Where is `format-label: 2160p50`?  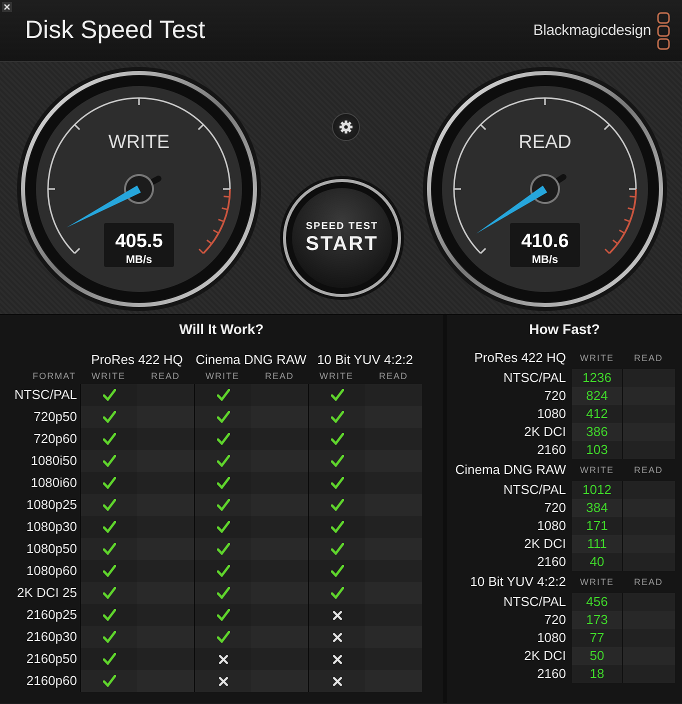 format-label: 2160p50 is located at coordinates (51, 659).